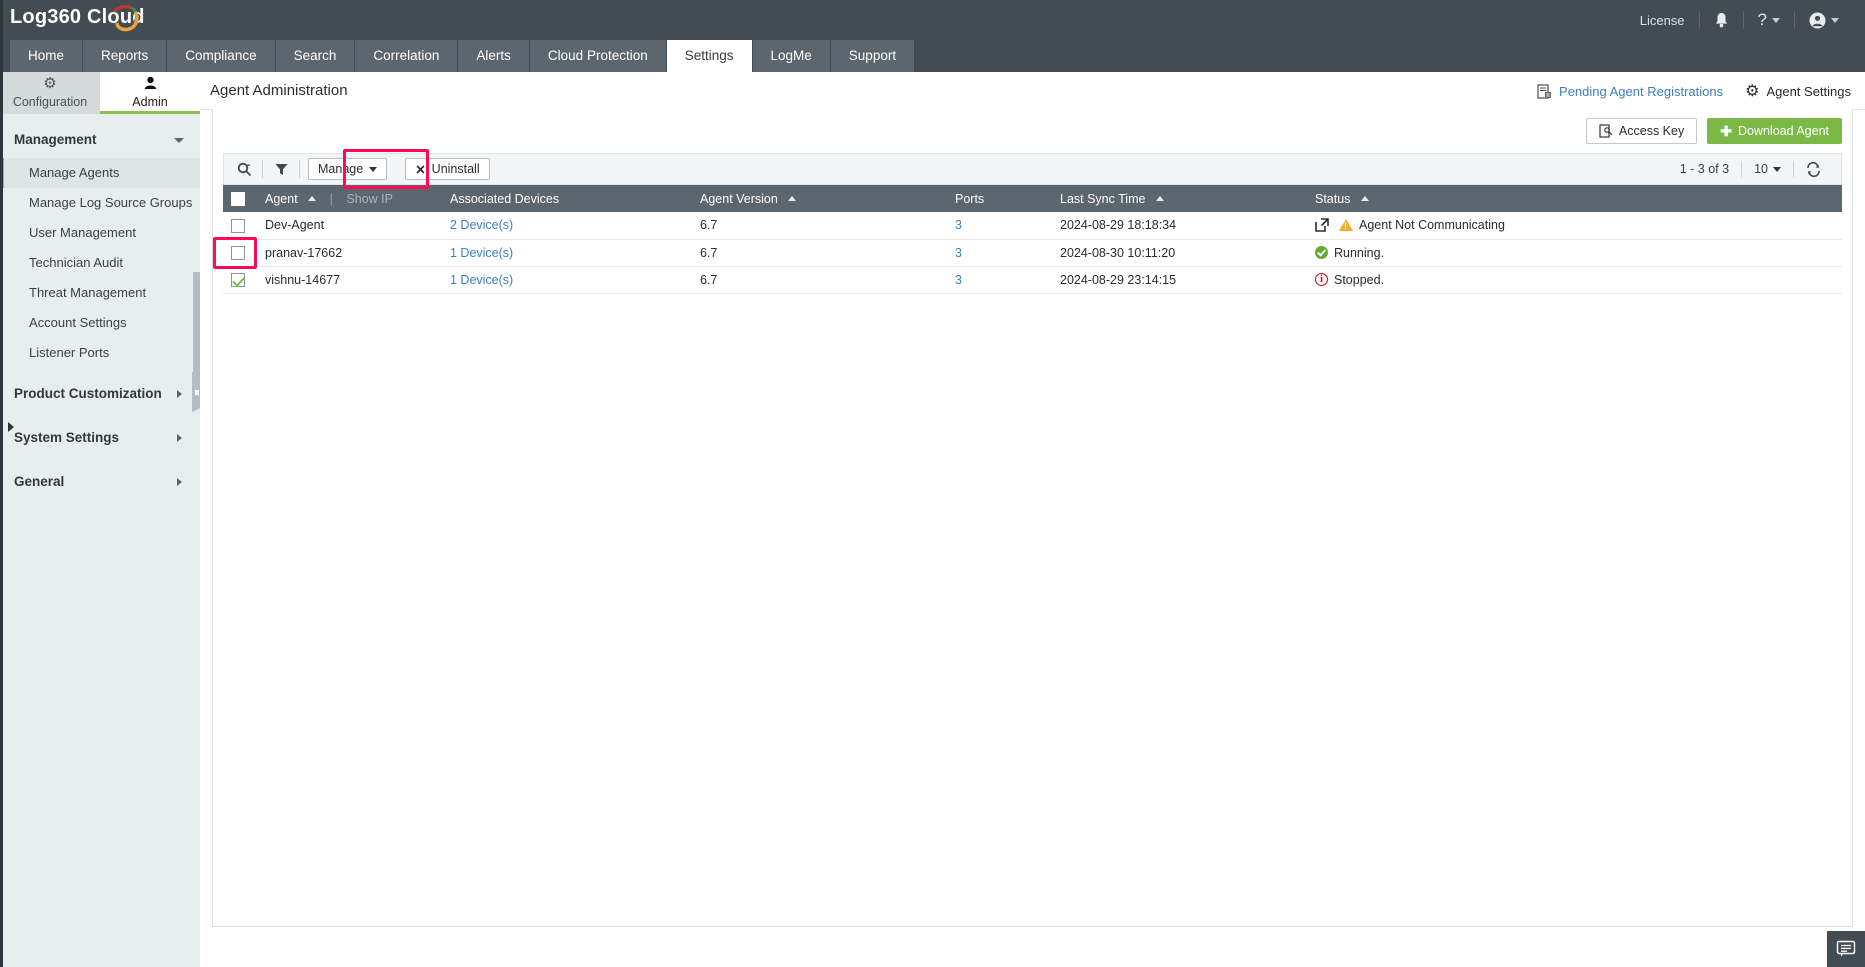 The image size is (1865, 967). I want to click on license-link: License, so click(1662, 20).